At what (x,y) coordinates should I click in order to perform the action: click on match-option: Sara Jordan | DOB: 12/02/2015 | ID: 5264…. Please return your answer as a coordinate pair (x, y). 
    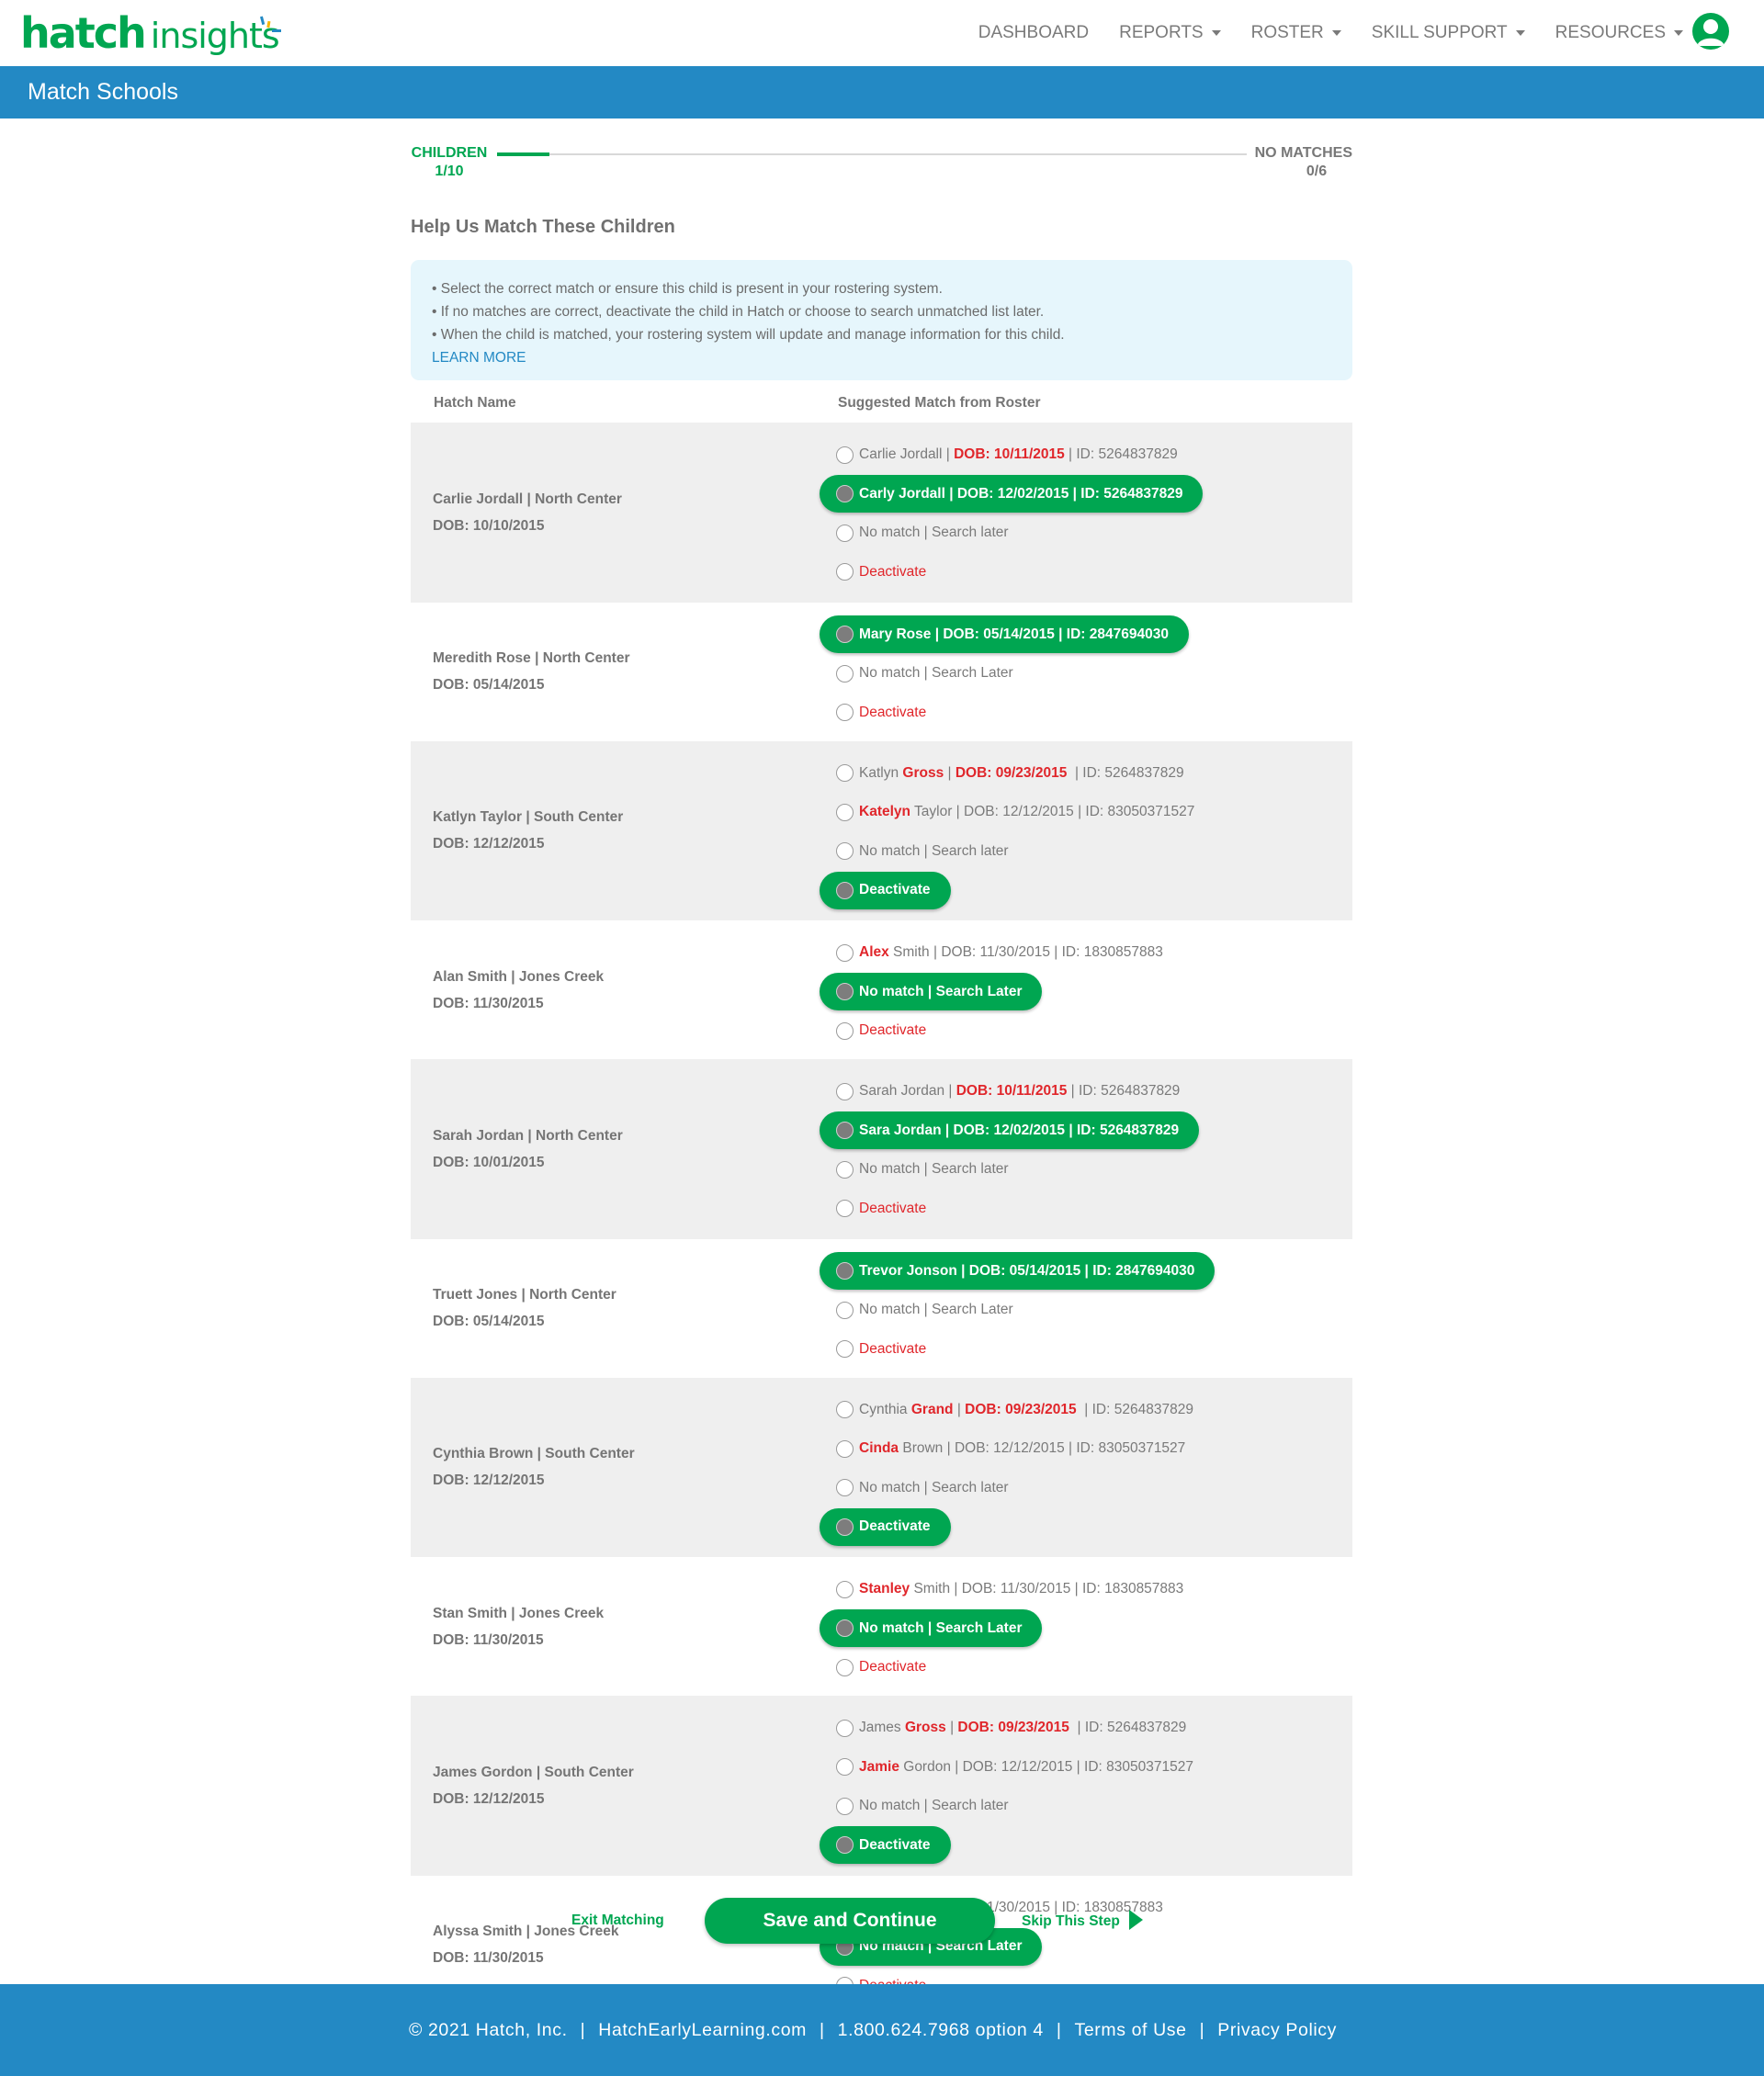
    Looking at the image, I should click on (1010, 1130).